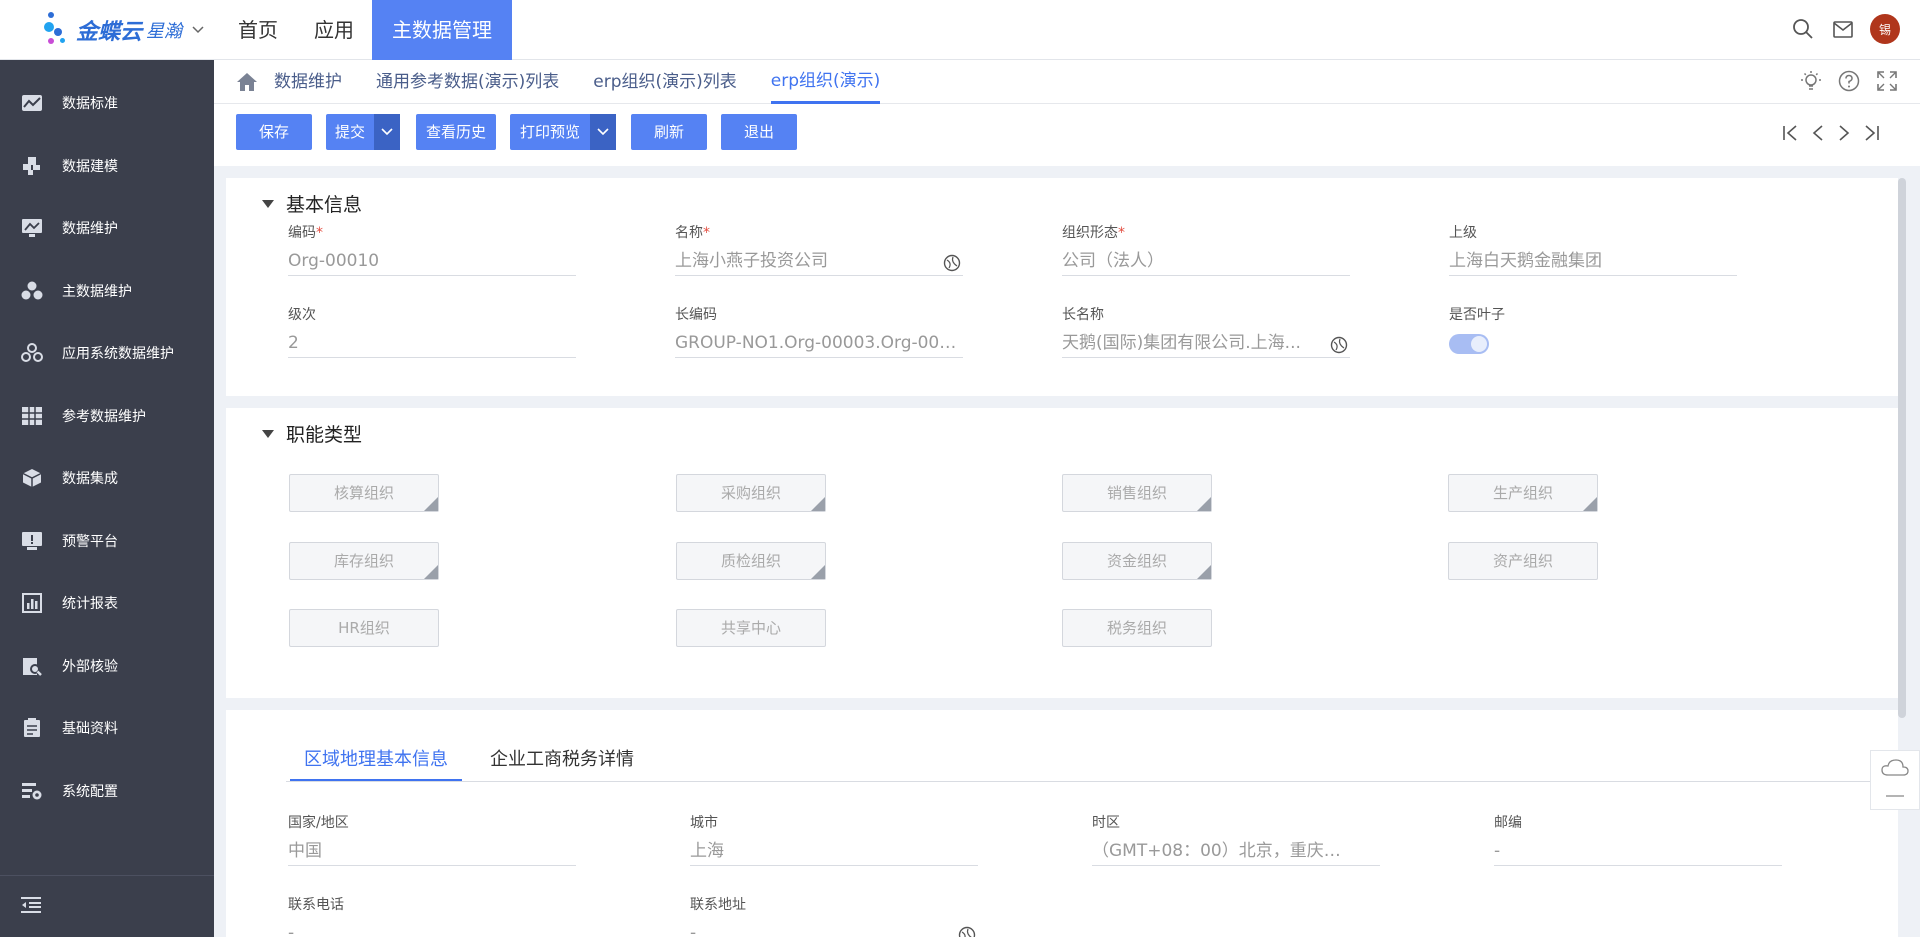  What do you see at coordinates (819, 343) in the screenshot?
I see `long-code-value: GROUP-NO1.Org-00003.Org-00010` at bounding box center [819, 343].